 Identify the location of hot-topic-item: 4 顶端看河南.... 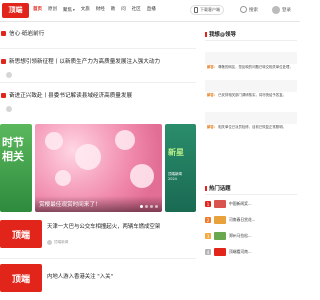
(251, 252).